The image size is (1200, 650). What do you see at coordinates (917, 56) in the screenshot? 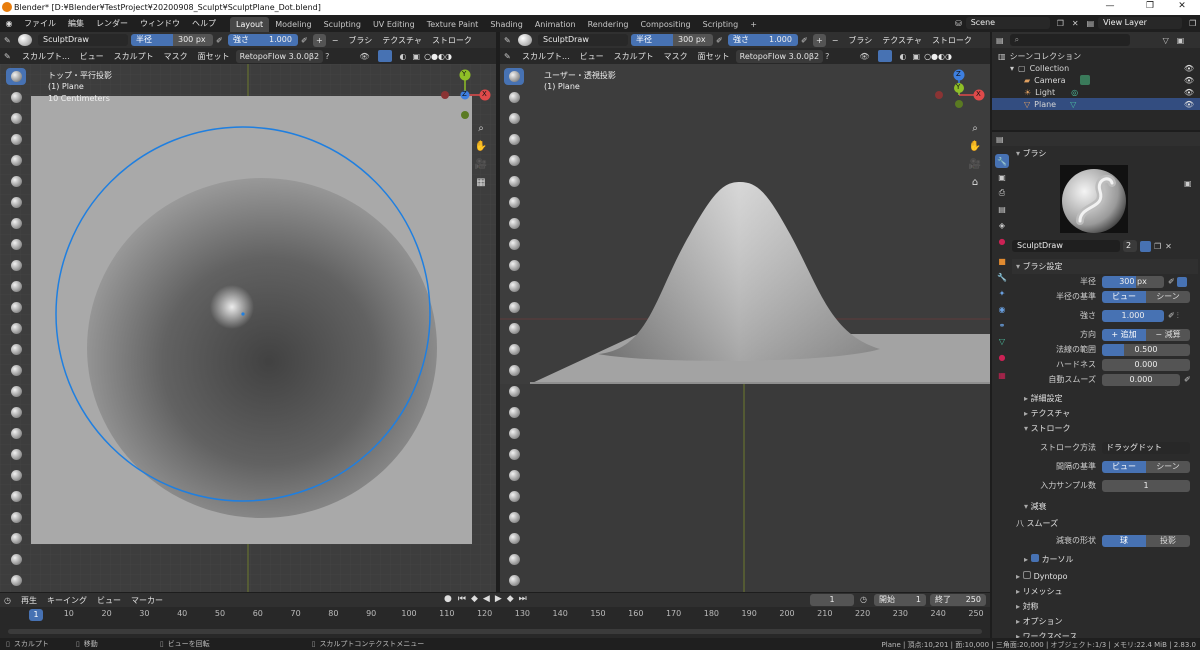
I see `xray-icon-right: ▣` at bounding box center [917, 56].